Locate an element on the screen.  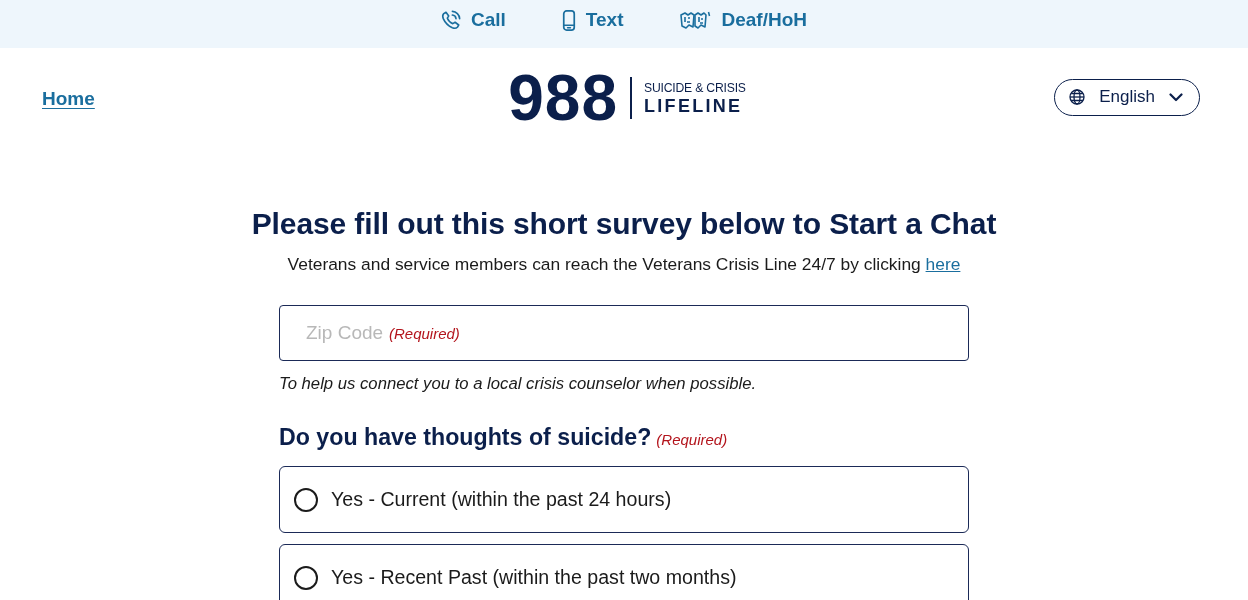
option-label: Yes - Current (within the past 24 hours) is located at coordinates (501, 499).